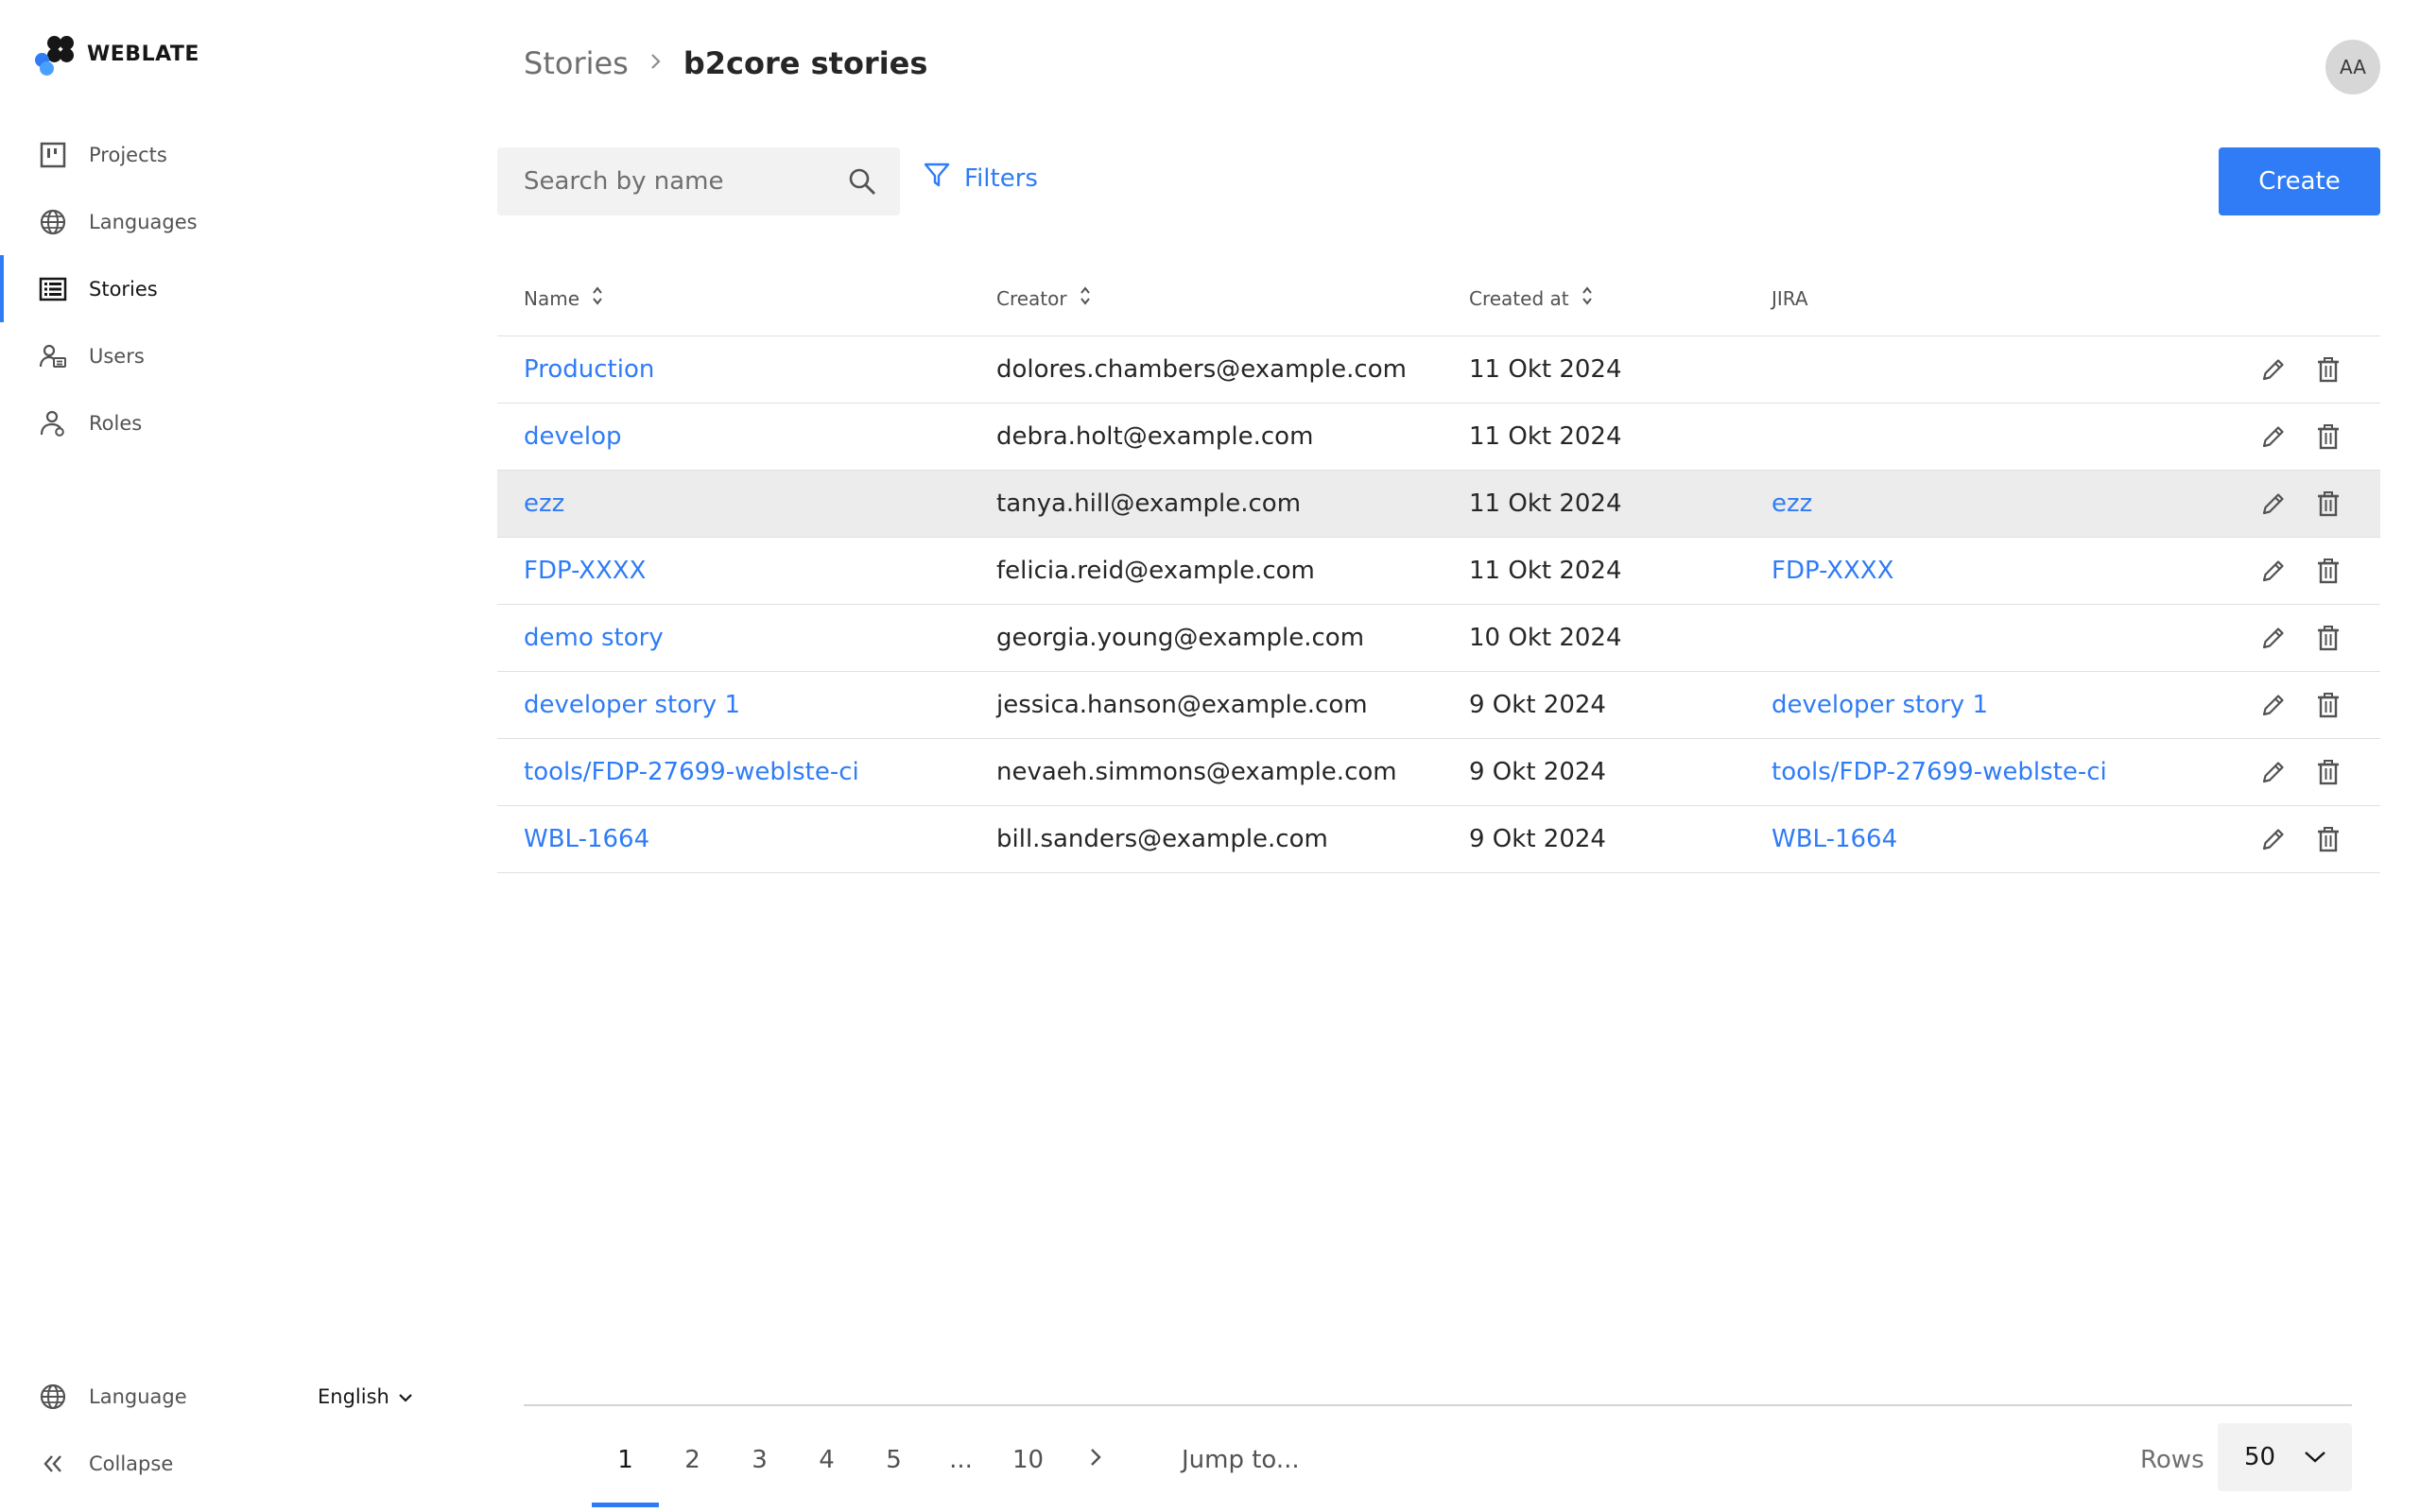 This screenshot has height=1512, width=2420. What do you see at coordinates (692, 1460) in the screenshot?
I see `page-button: 2` at bounding box center [692, 1460].